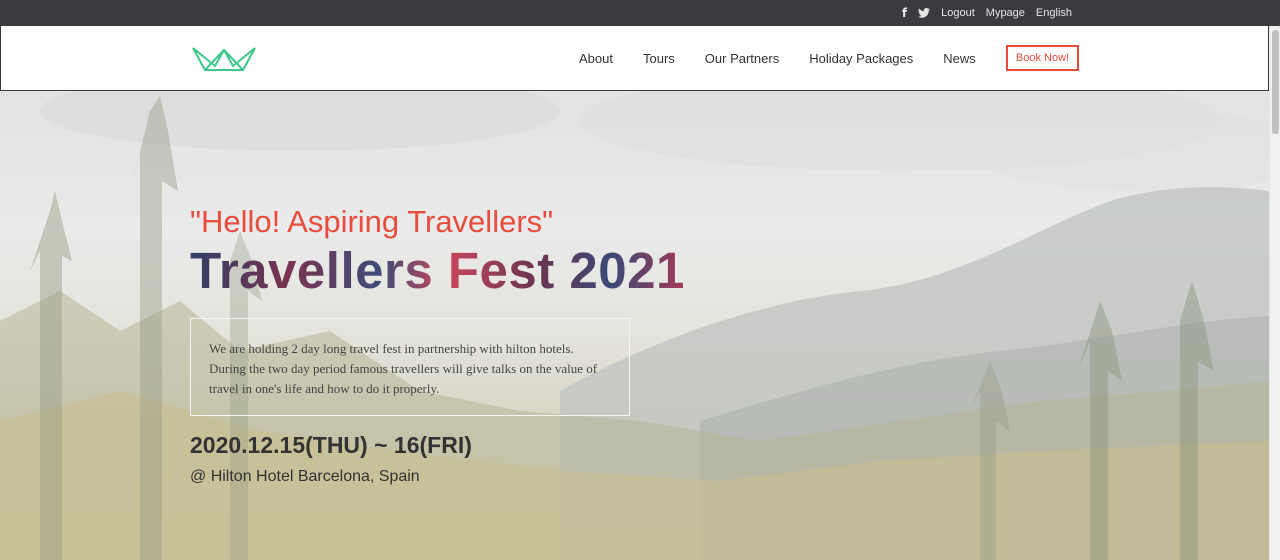 This screenshot has width=1280, height=560. Describe the element at coordinates (924, 13) in the screenshot. I see `twitter-icon` at that location.